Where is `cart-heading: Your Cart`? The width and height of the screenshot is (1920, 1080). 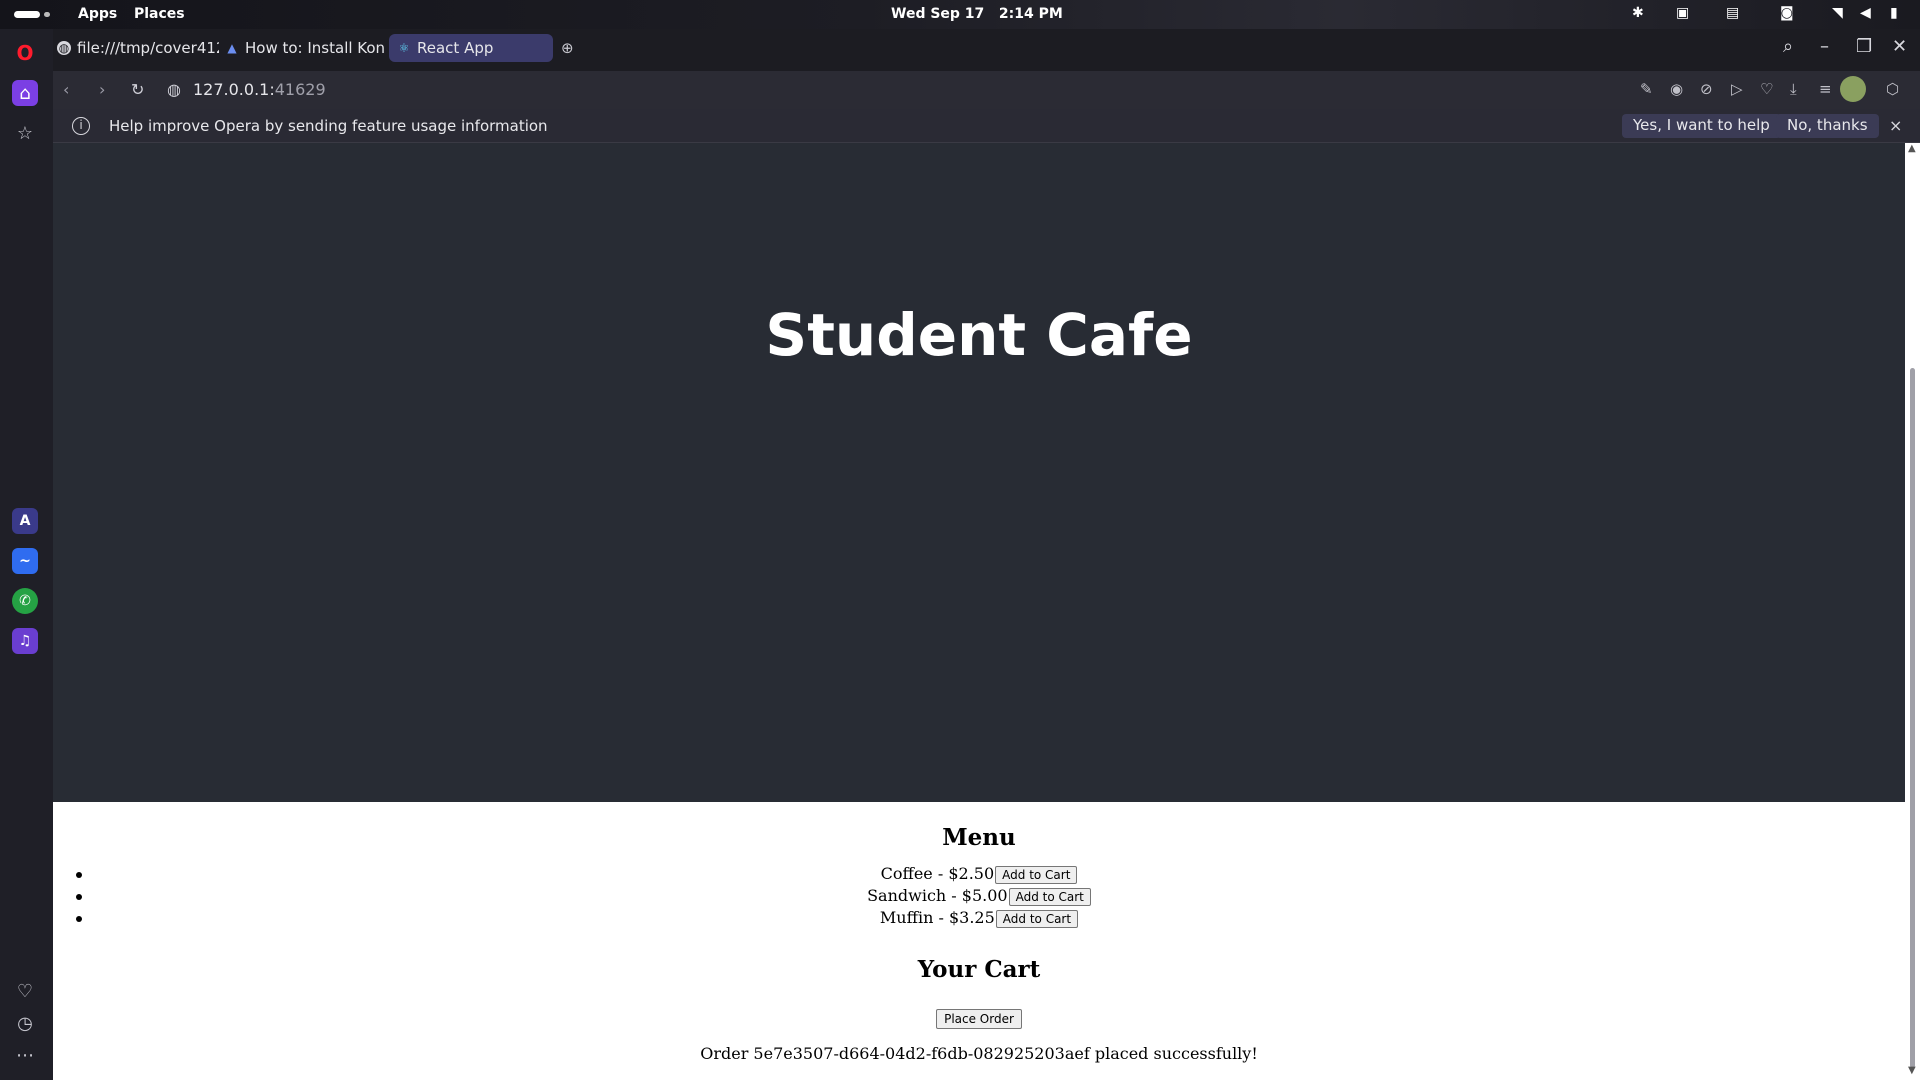 cart-heading: Your Cart is located at coordinates (979, 969).